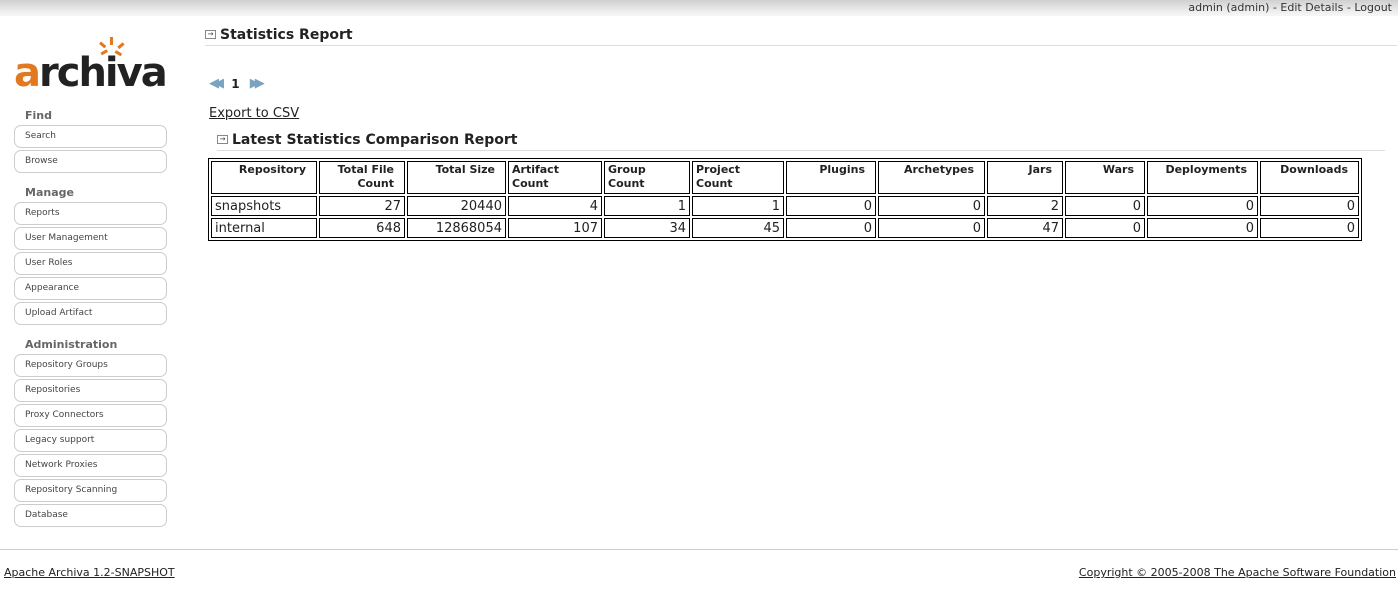  I want to click on nav-item-user-roles: User Roles, so click(90, 263).